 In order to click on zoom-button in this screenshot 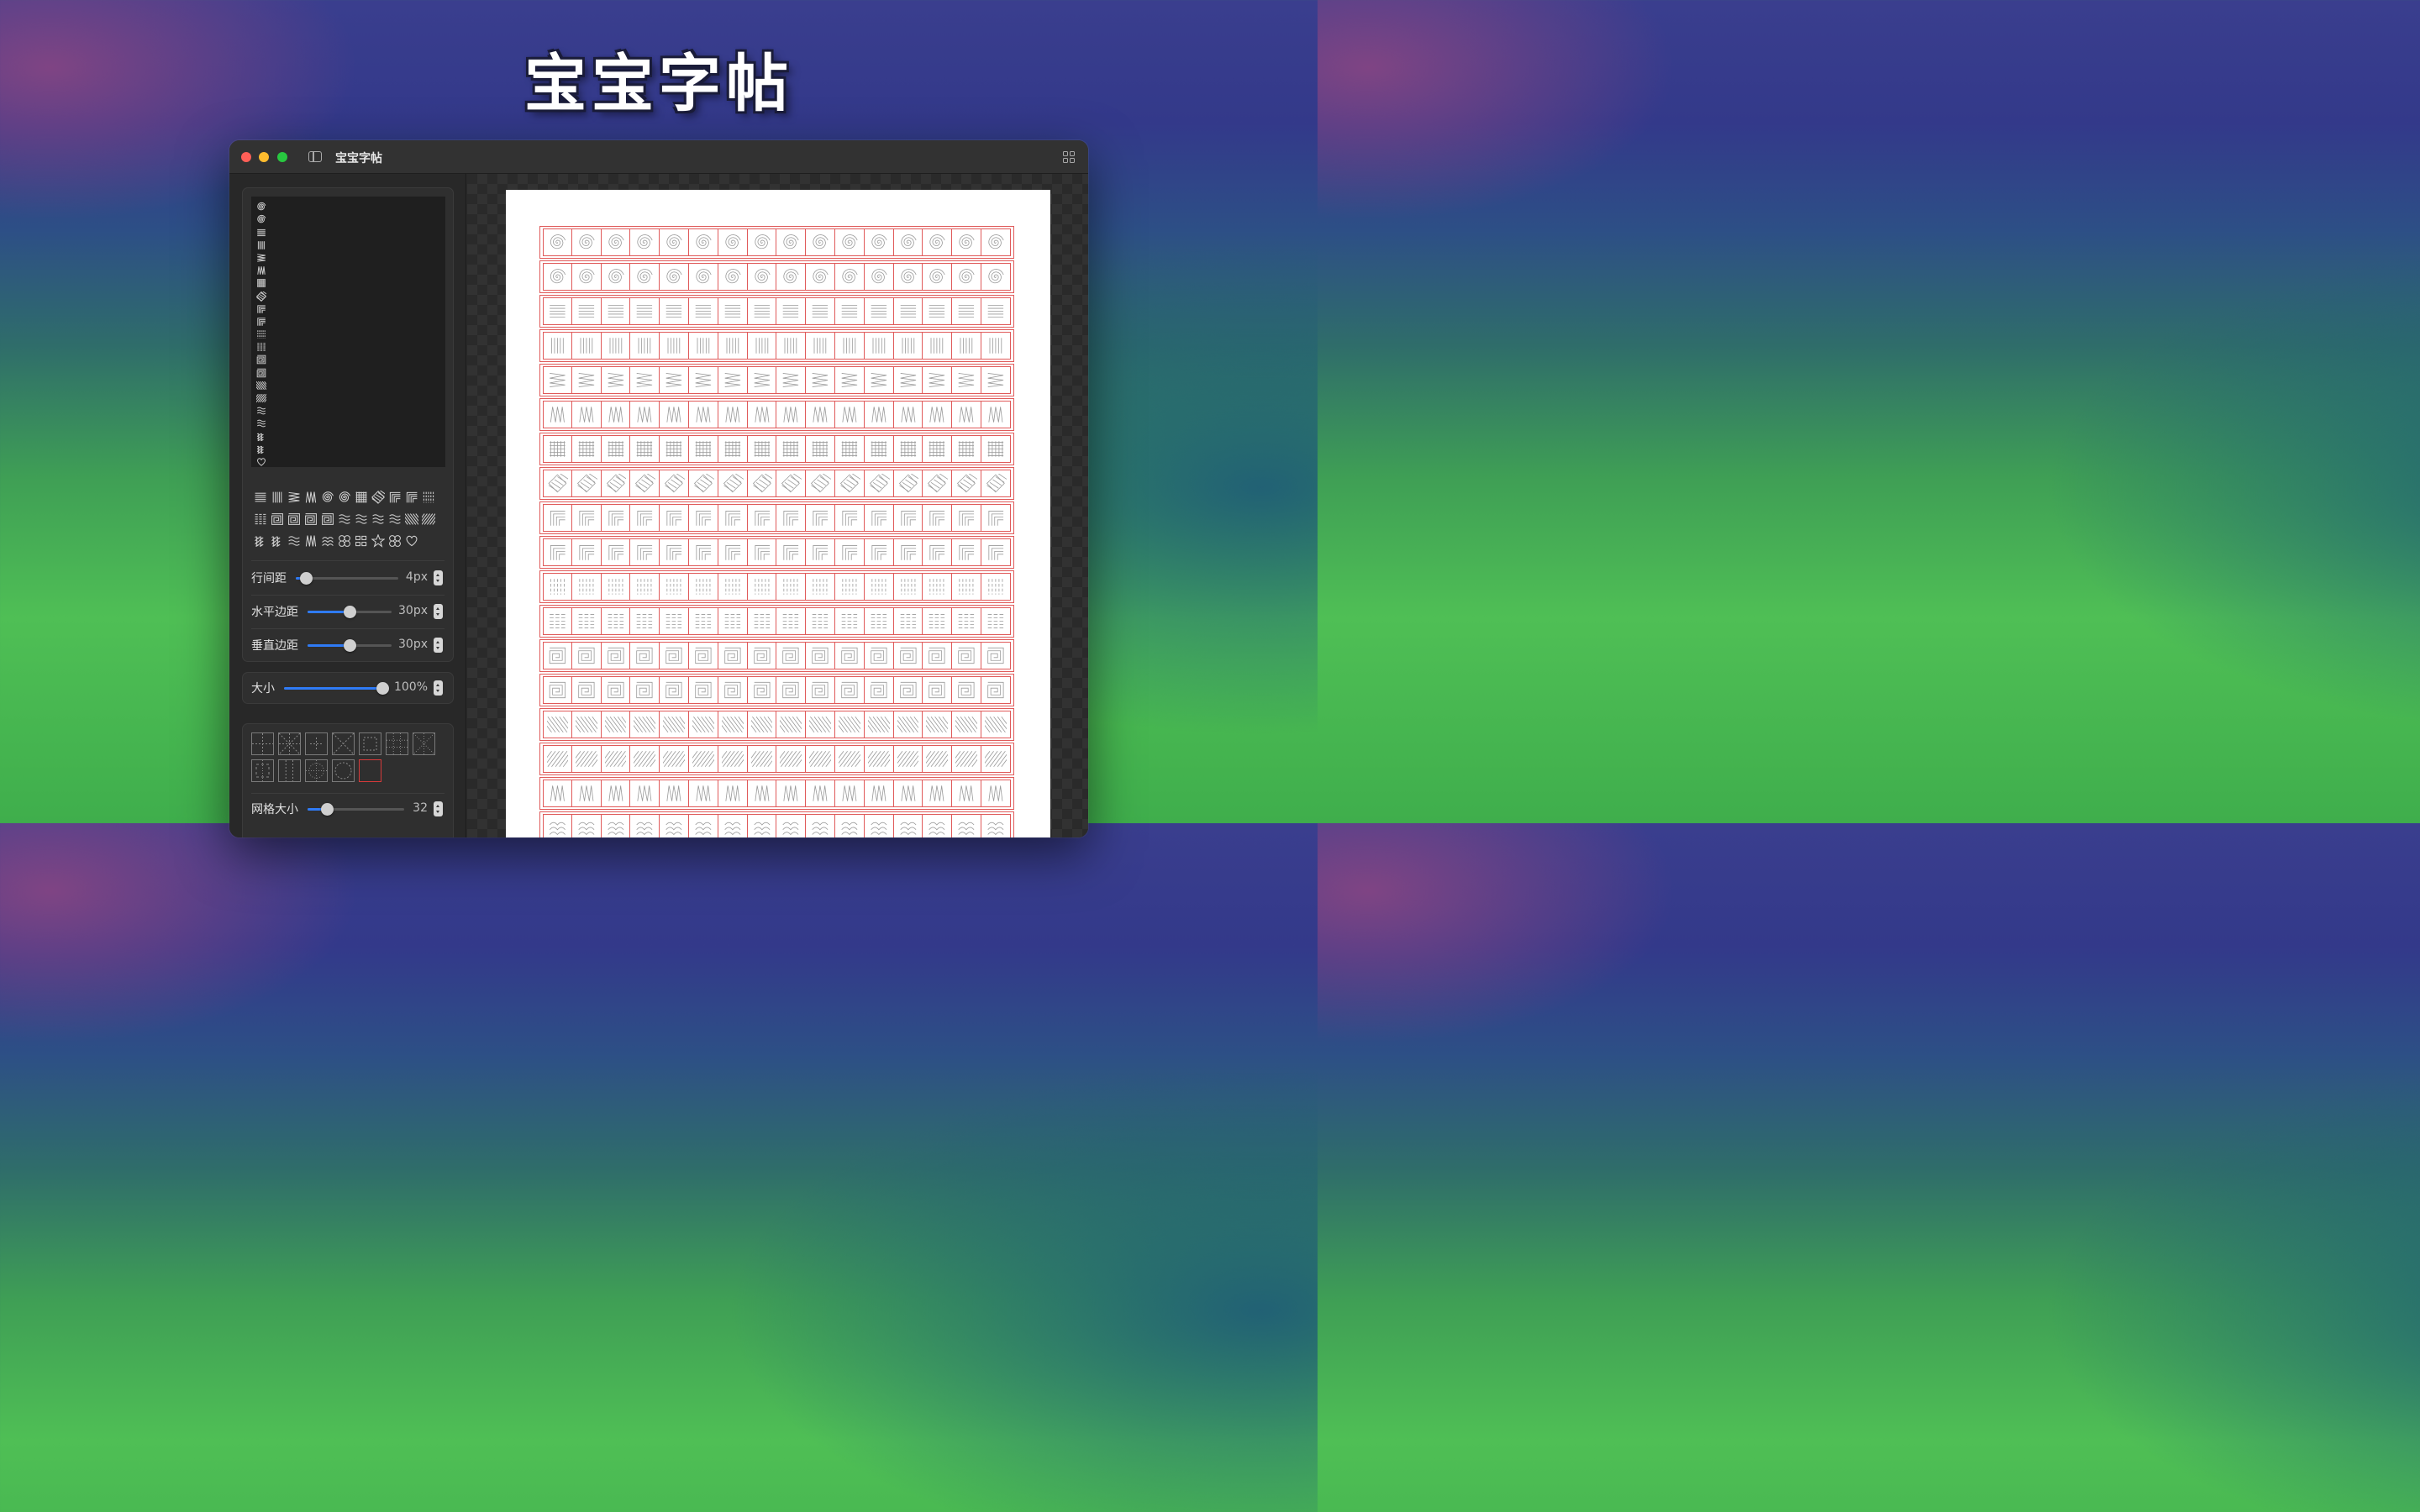, I will do `click(282, 157)`.